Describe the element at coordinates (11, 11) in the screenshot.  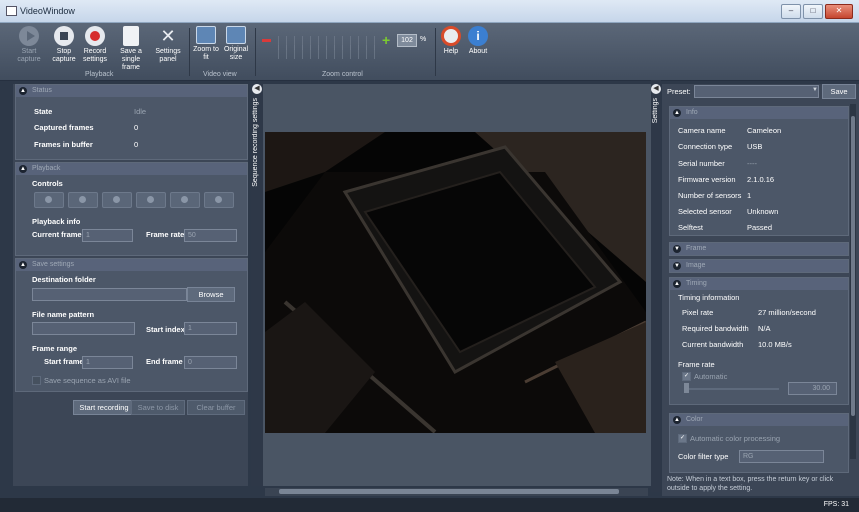
I see `app-icon` at that location.